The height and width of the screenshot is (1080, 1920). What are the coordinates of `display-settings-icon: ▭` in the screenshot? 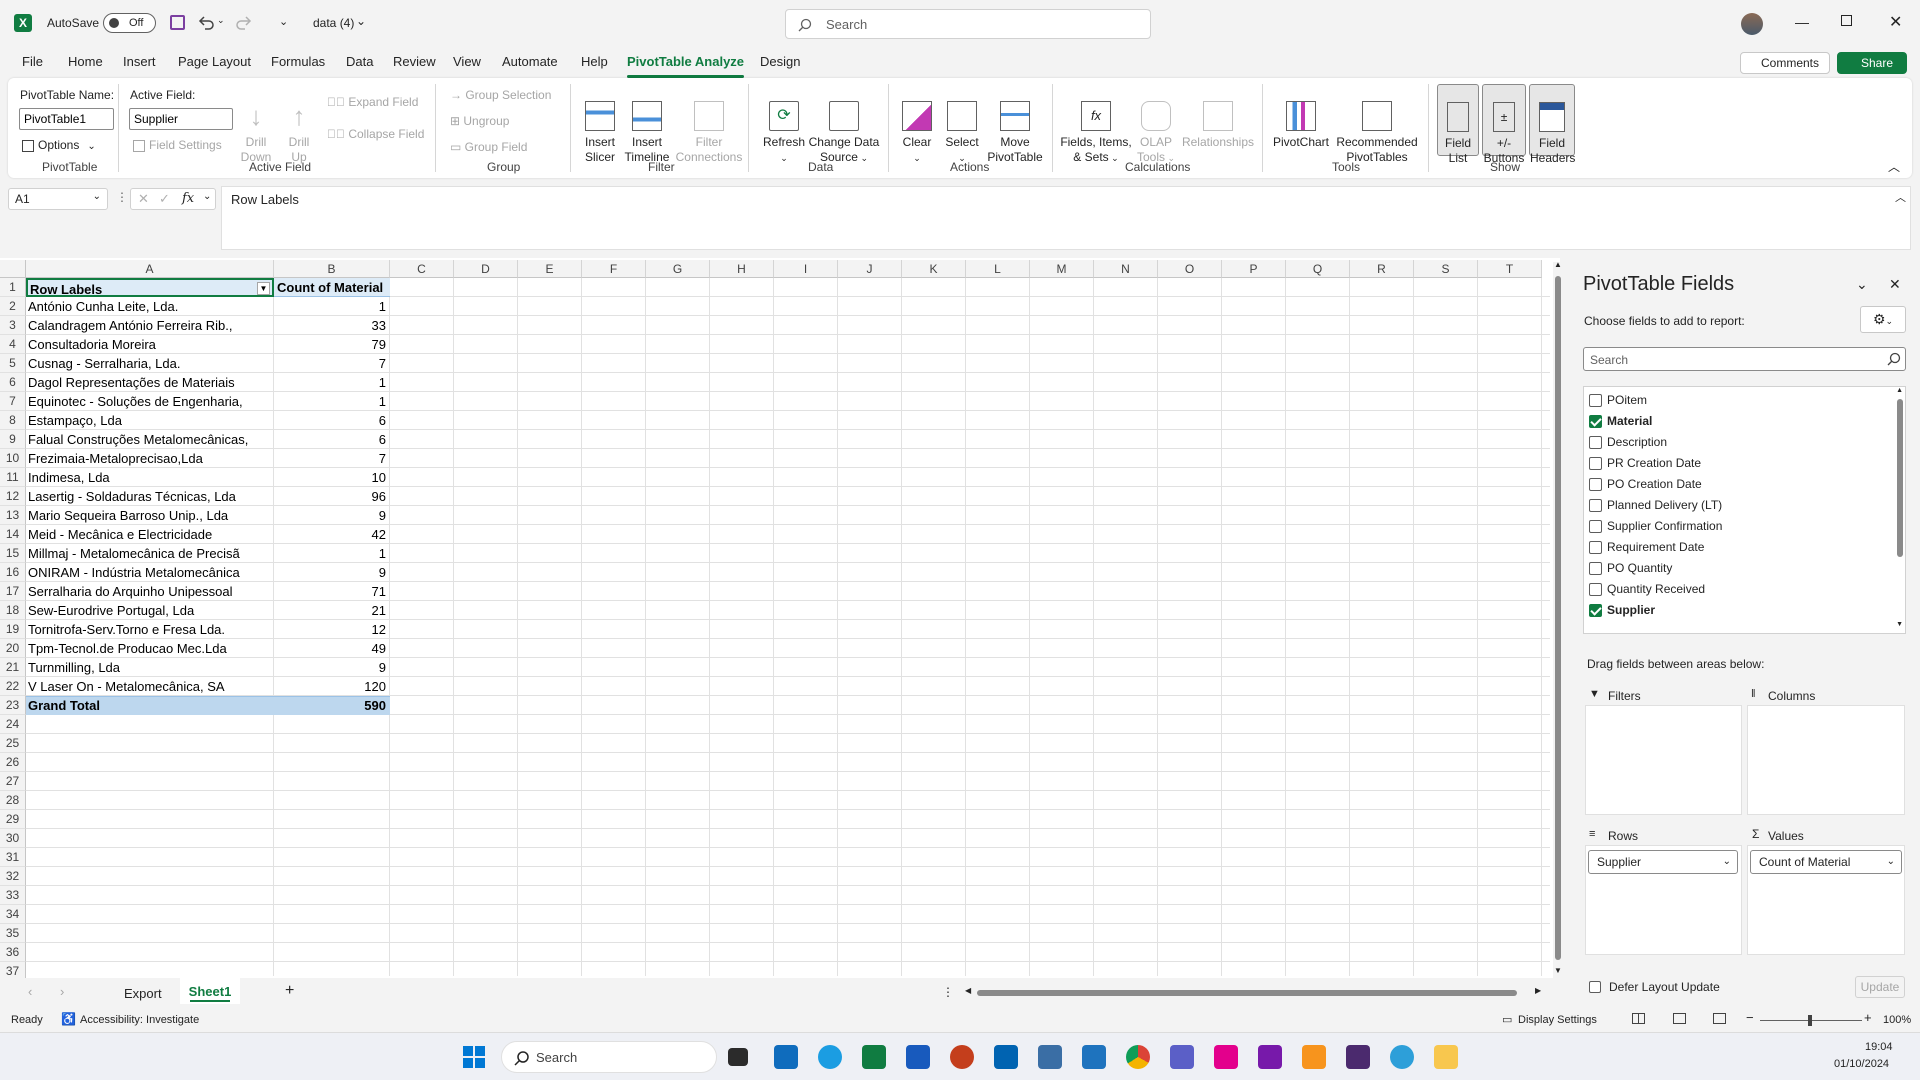 It's located at (1507, 1019).